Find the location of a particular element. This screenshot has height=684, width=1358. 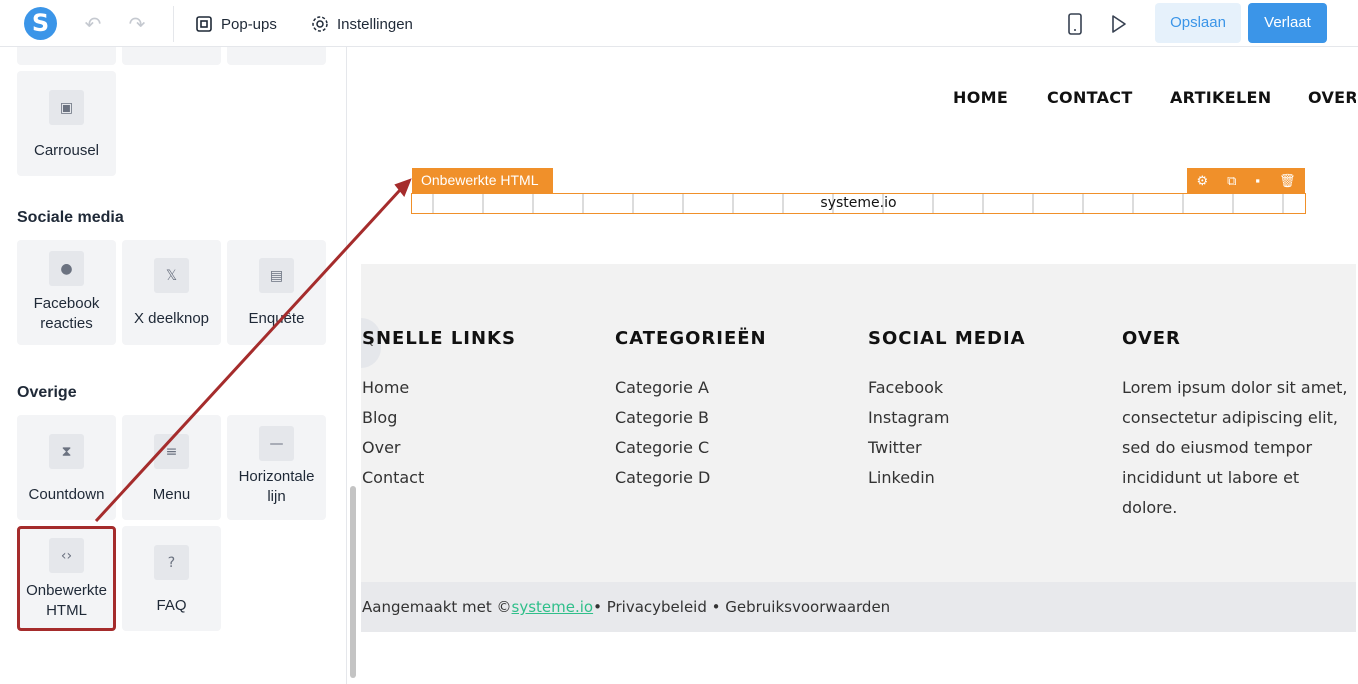

menu-card: ≡ Menu is located at coordinates (171, 467).